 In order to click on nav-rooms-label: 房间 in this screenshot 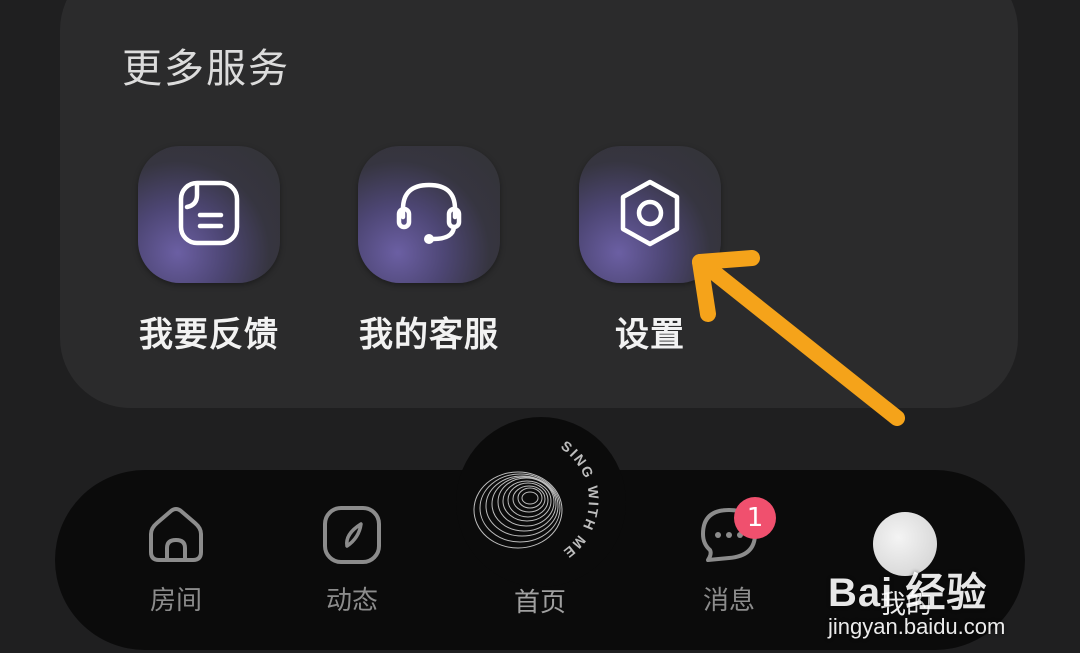, I will do `click(175, 601)`.